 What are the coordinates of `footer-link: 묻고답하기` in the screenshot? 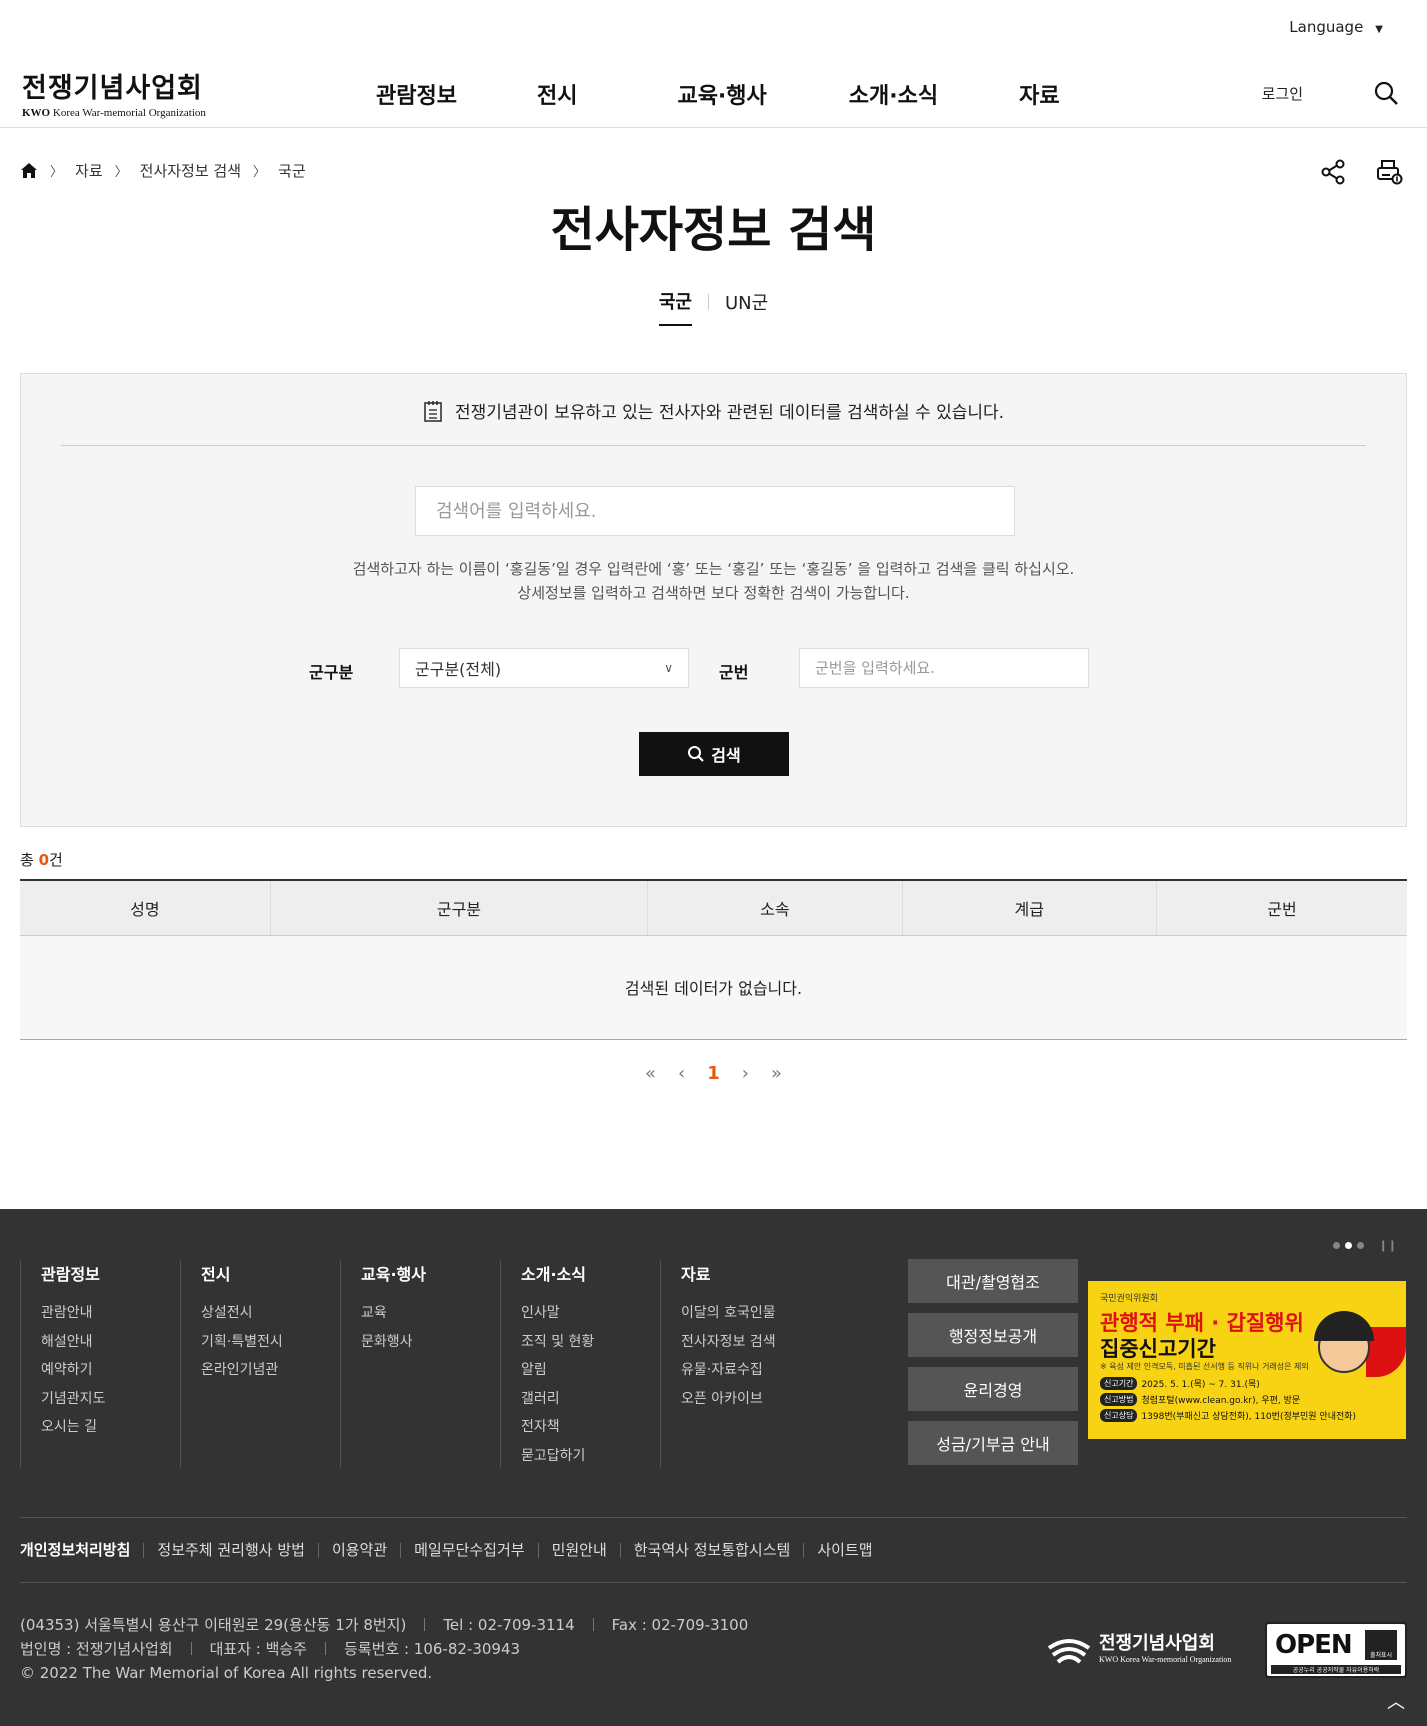 It's located at (590, 1456).